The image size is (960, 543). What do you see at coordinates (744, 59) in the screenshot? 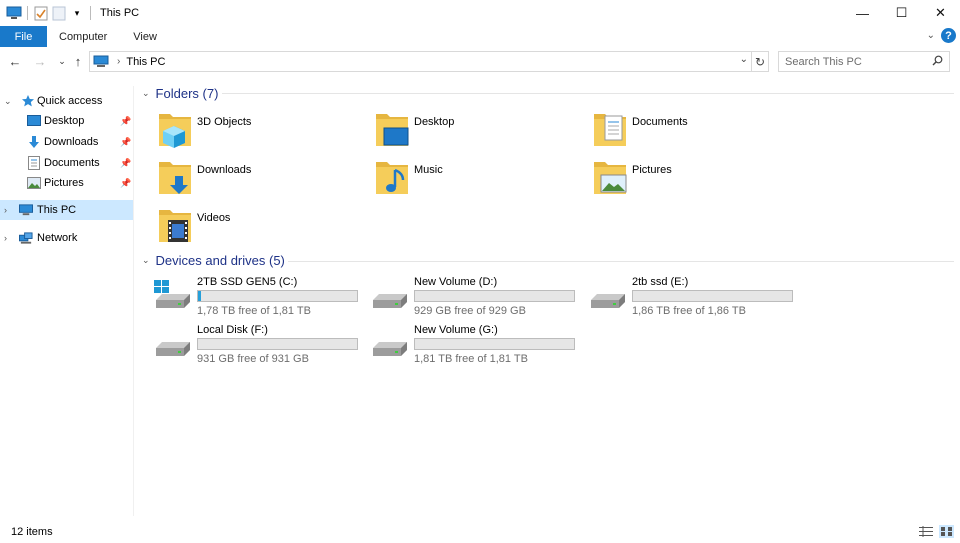
I see `address-dropdown-icon: ⌄` at bounding box center [744, 59].